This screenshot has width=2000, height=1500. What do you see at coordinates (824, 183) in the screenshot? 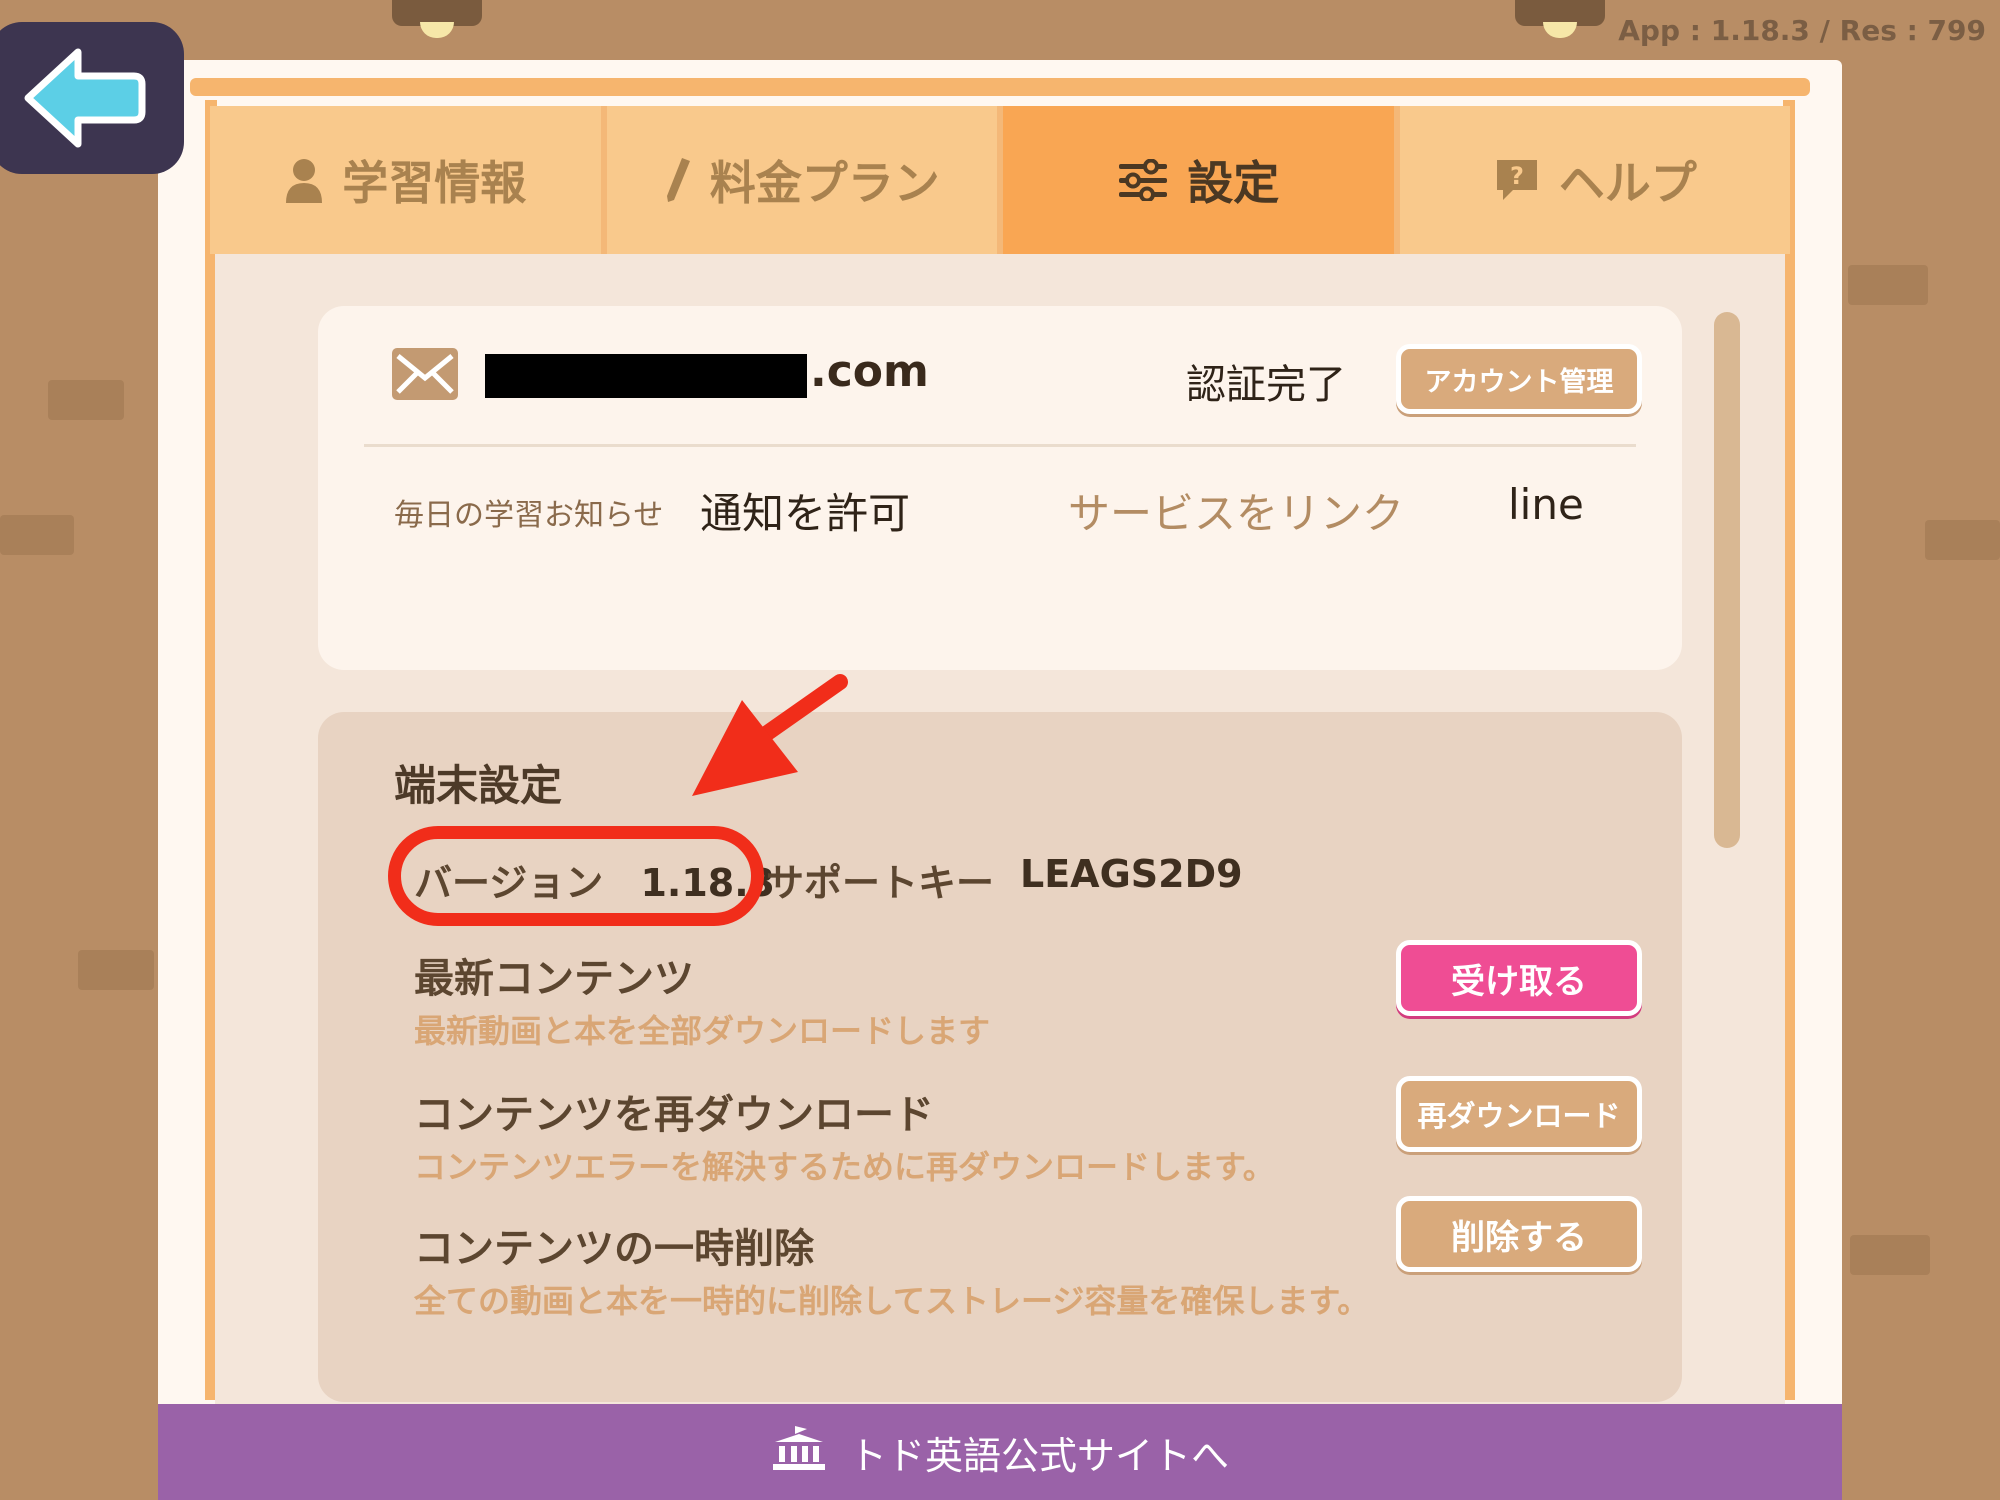
I see `tab-label: 料金プラン` at bounding box center [824, 183].